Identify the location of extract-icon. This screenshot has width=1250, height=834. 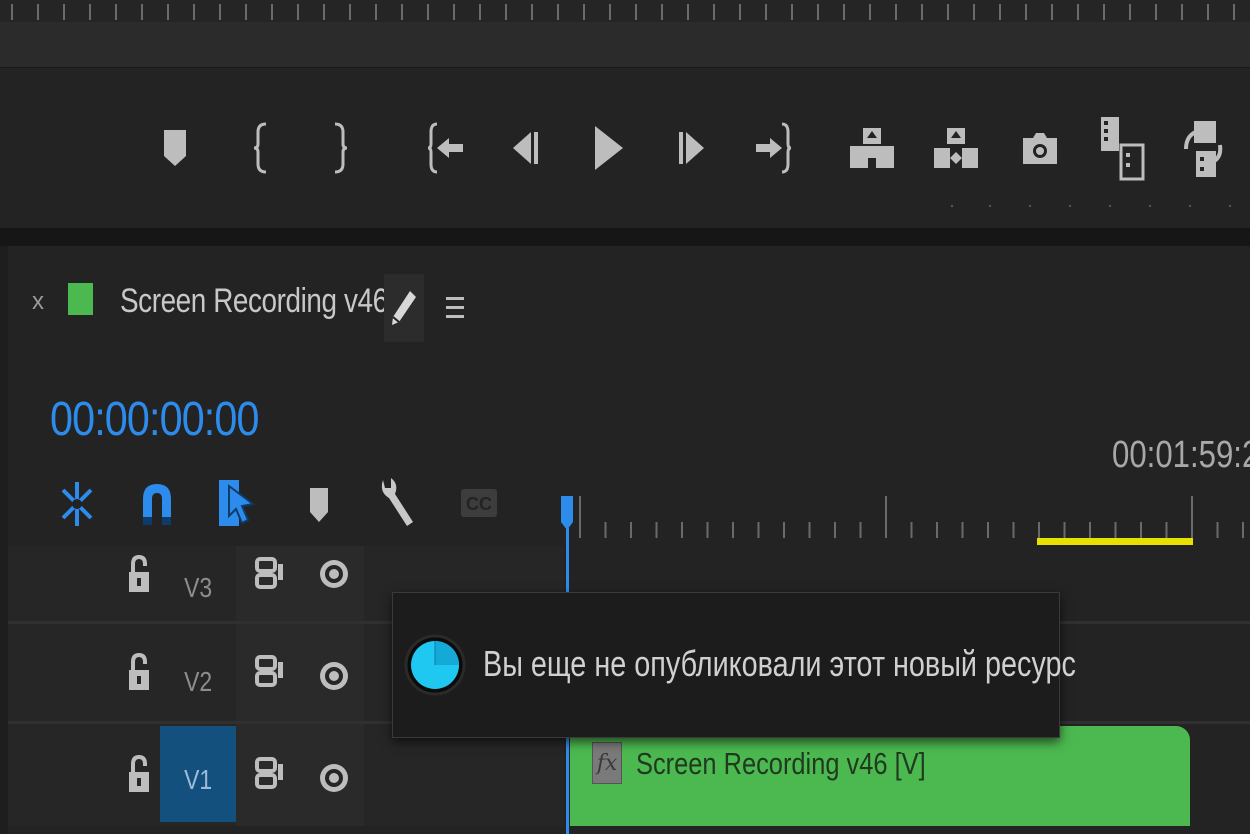
(956, 148).